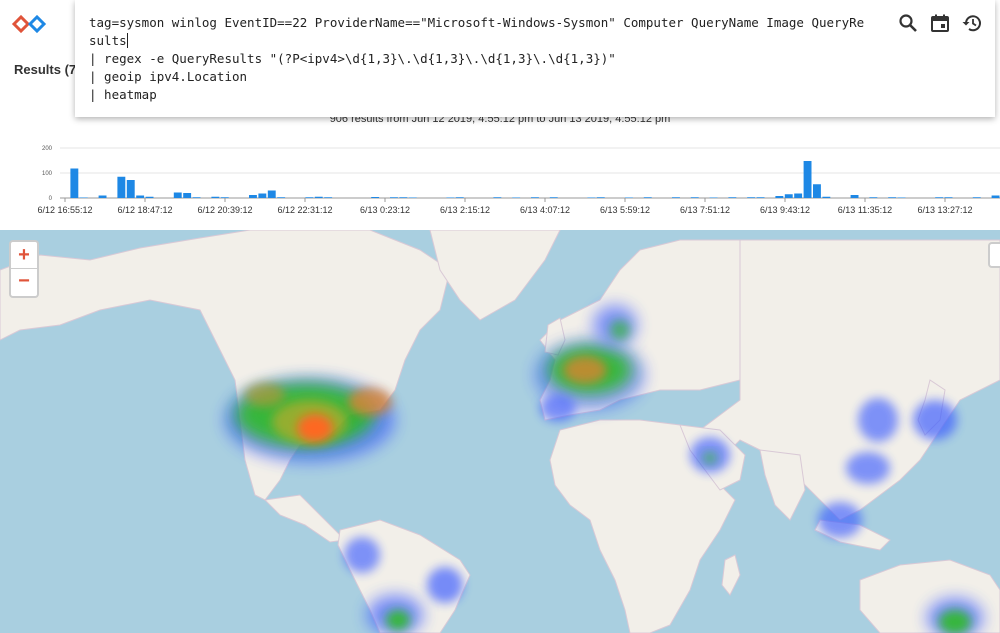 The height and width of the screenshot is (633, 1000). Describe the element at coordinates (705, 210) in the screenshot. I see `x-tick-label: 6/13 7:51:12` at that location.